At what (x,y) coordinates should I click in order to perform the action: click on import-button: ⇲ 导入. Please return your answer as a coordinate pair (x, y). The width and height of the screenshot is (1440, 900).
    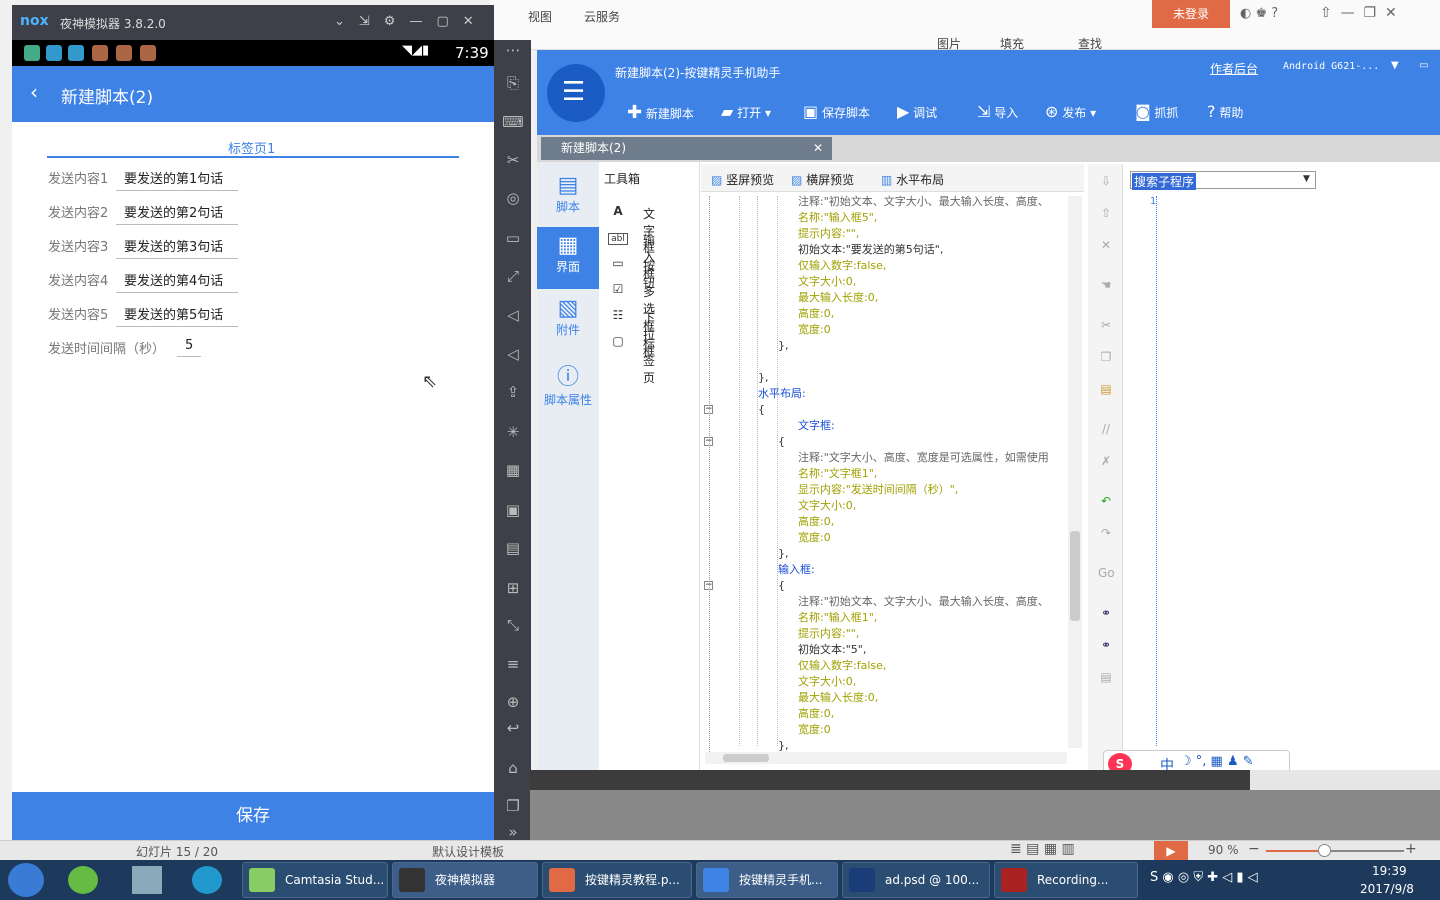
    Looking at the image, I should click on (997, 111).